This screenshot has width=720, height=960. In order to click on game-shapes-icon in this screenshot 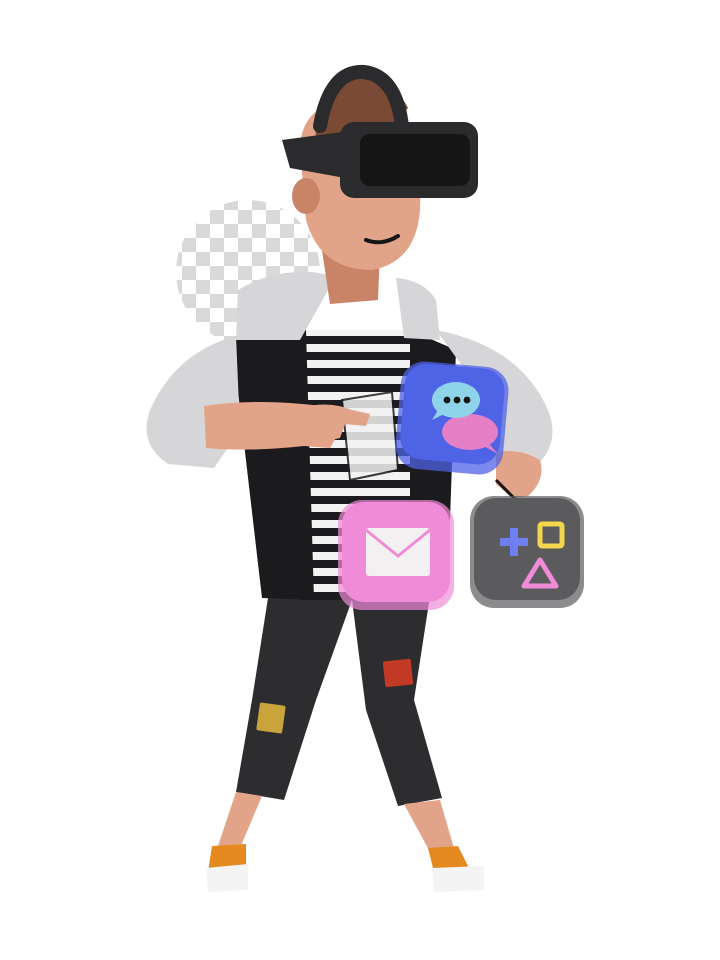, I will do `click(527, 543)`.